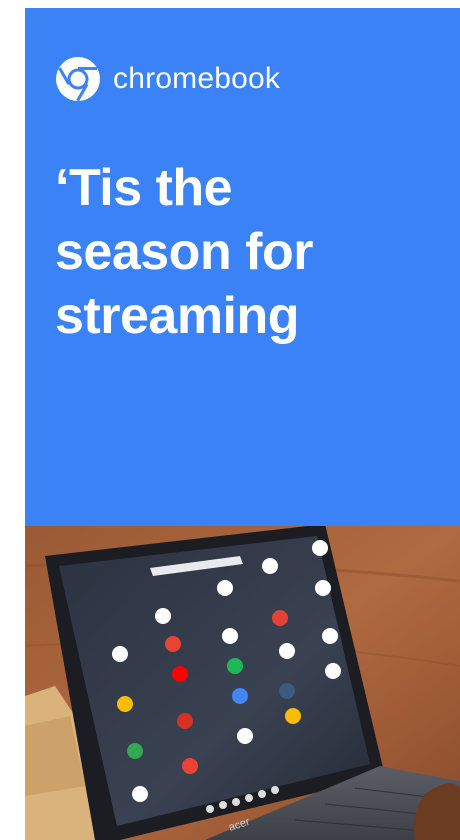 Image resolution: width=460 pixels, height=840 pixels. Describe the element at coordinates (78, 79) in the screenshot. I see `chrome-logo-icon` at that location.